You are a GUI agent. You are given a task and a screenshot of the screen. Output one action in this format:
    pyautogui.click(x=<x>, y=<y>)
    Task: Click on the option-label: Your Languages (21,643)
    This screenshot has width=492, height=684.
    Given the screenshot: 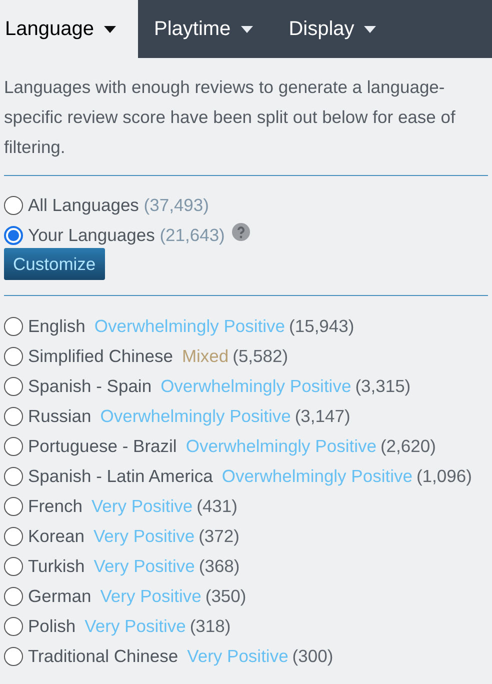 What is the action you would take?
    pyautogui.click(x=126, y=235)
    